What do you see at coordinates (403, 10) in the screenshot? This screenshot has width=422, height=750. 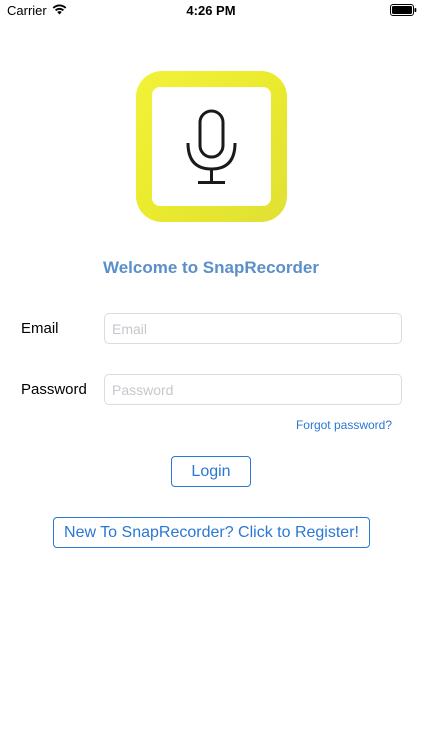 I see `battery-icon` at bounding box center [403, 10].